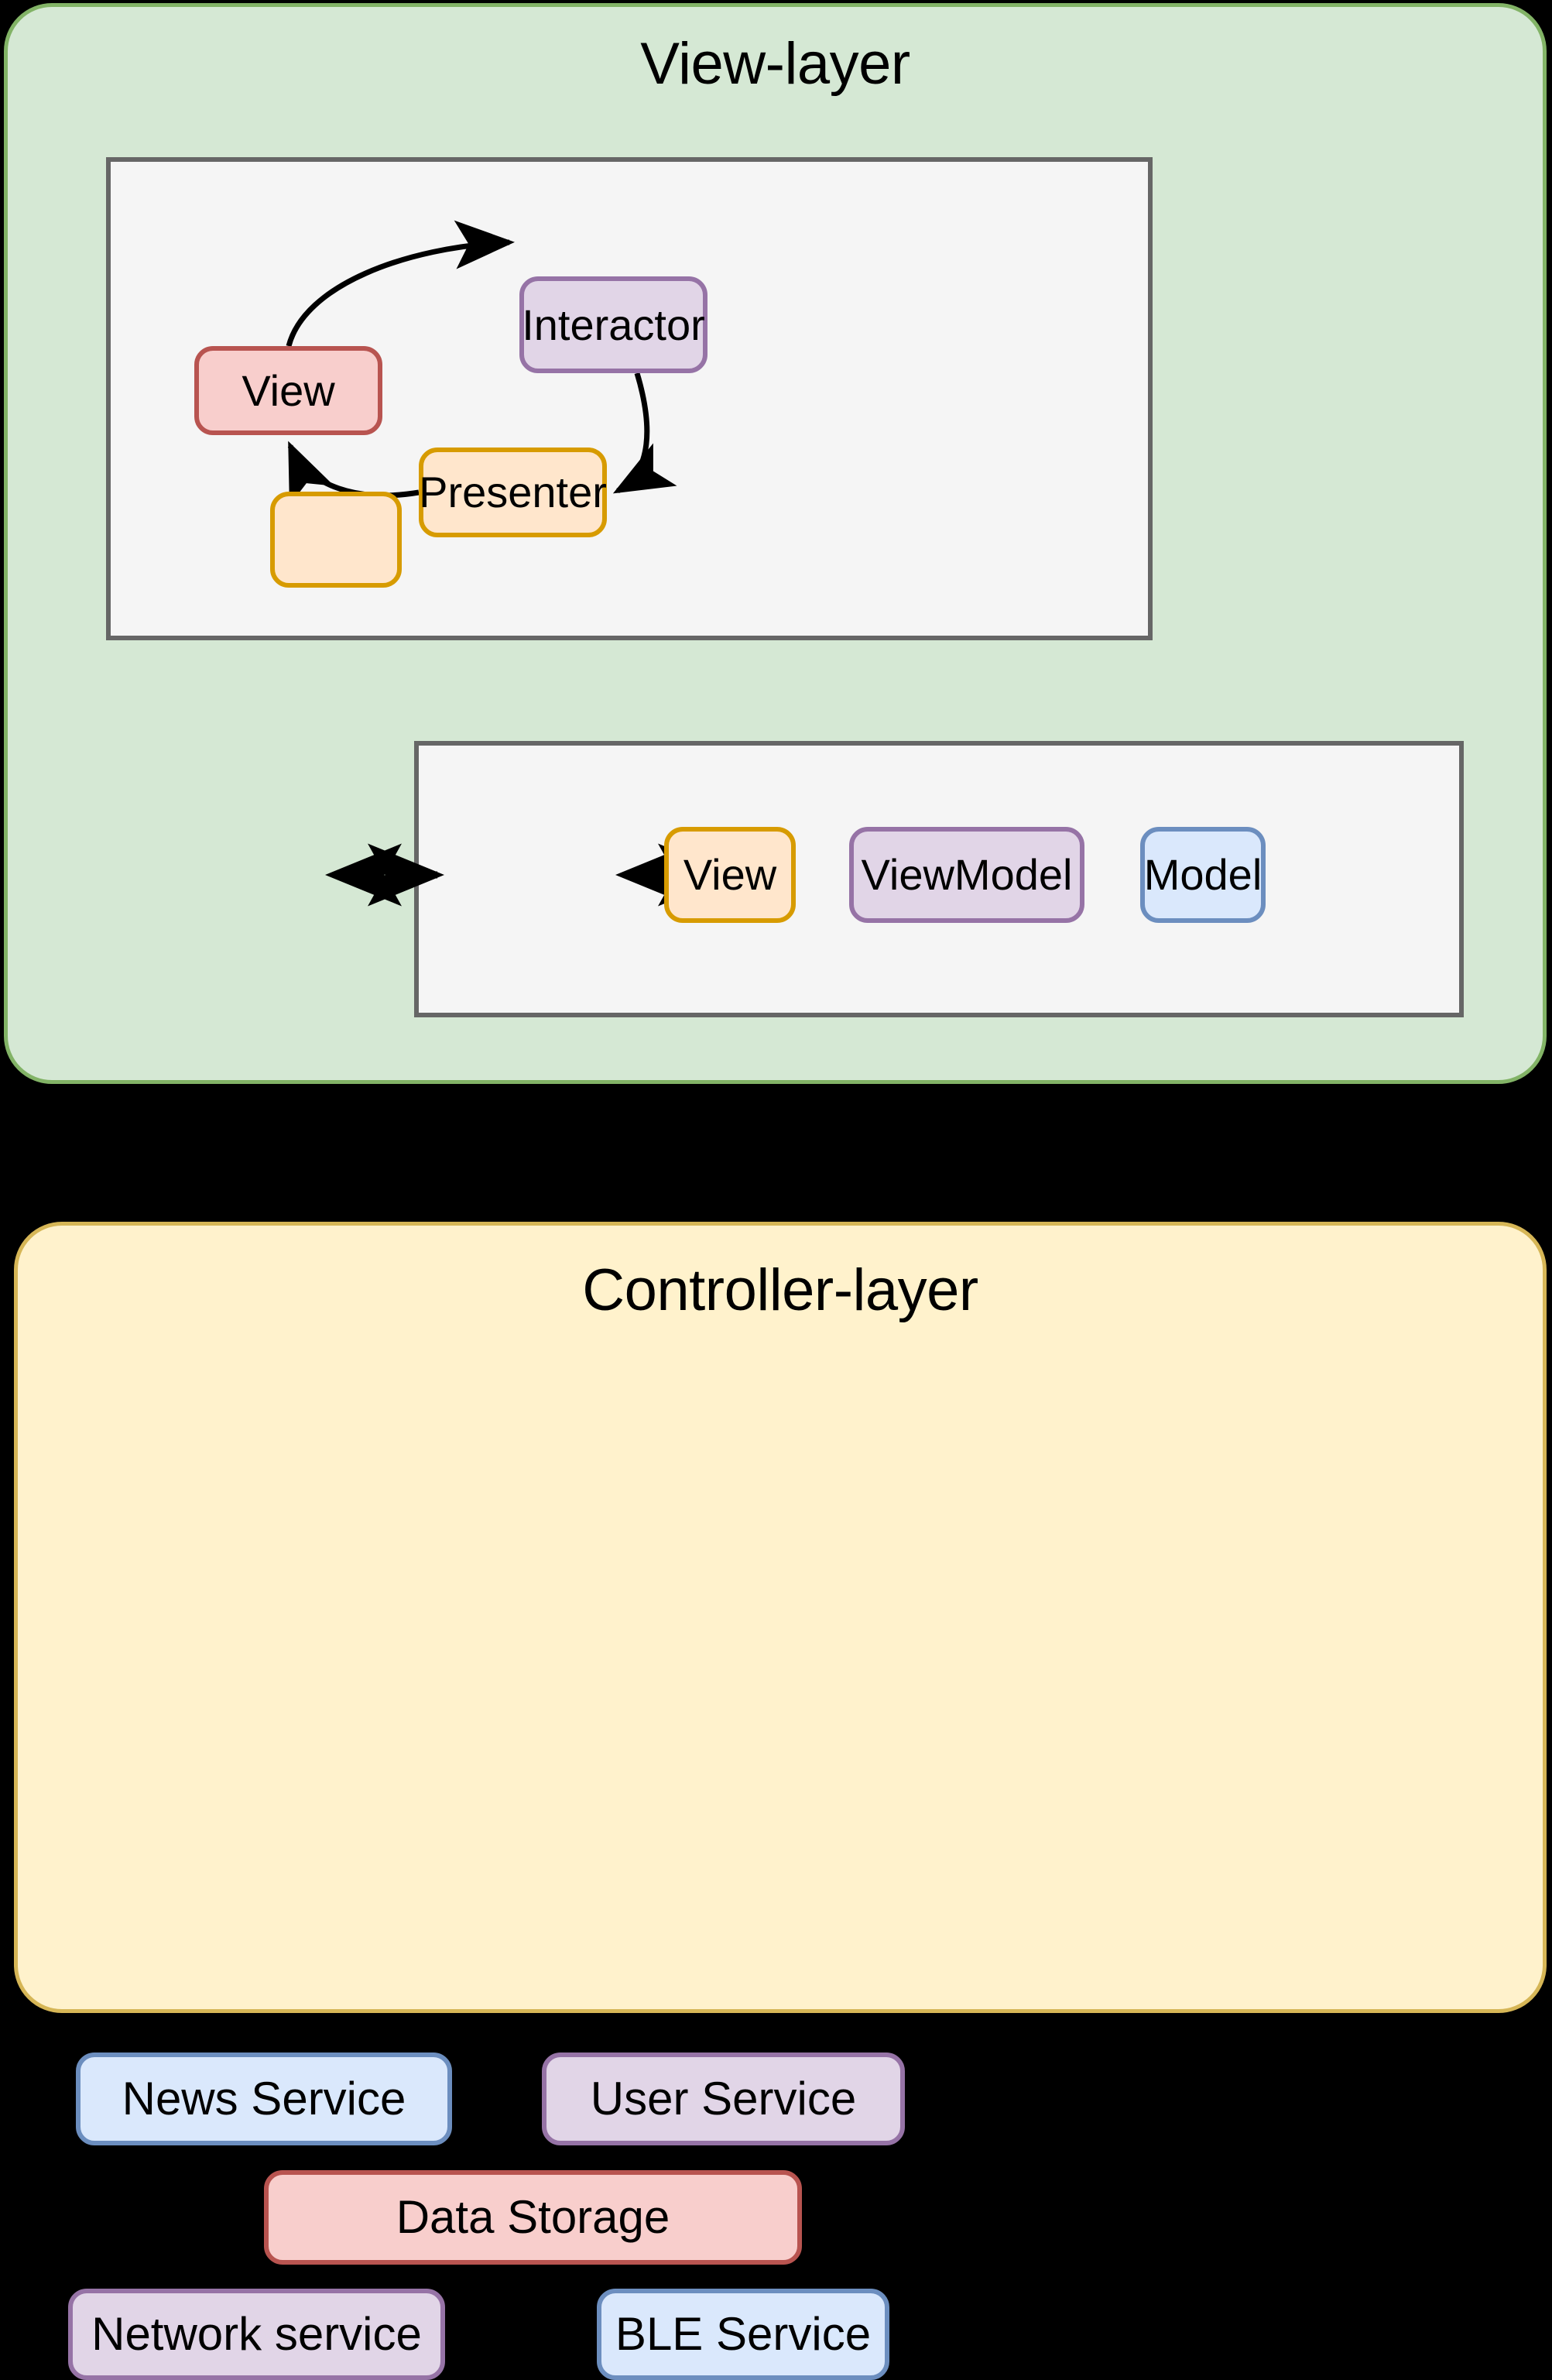 Image resolution: width=1552 pixels, height=2380 pixels. I want to click on mvvm-node-view-offset-helper, so click(336, 540).